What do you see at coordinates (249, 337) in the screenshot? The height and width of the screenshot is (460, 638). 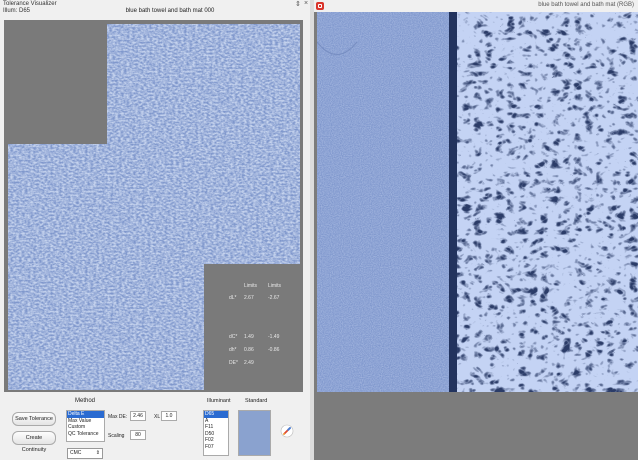 I see `stat-value: 1.49` at bounding box center [249, 337].